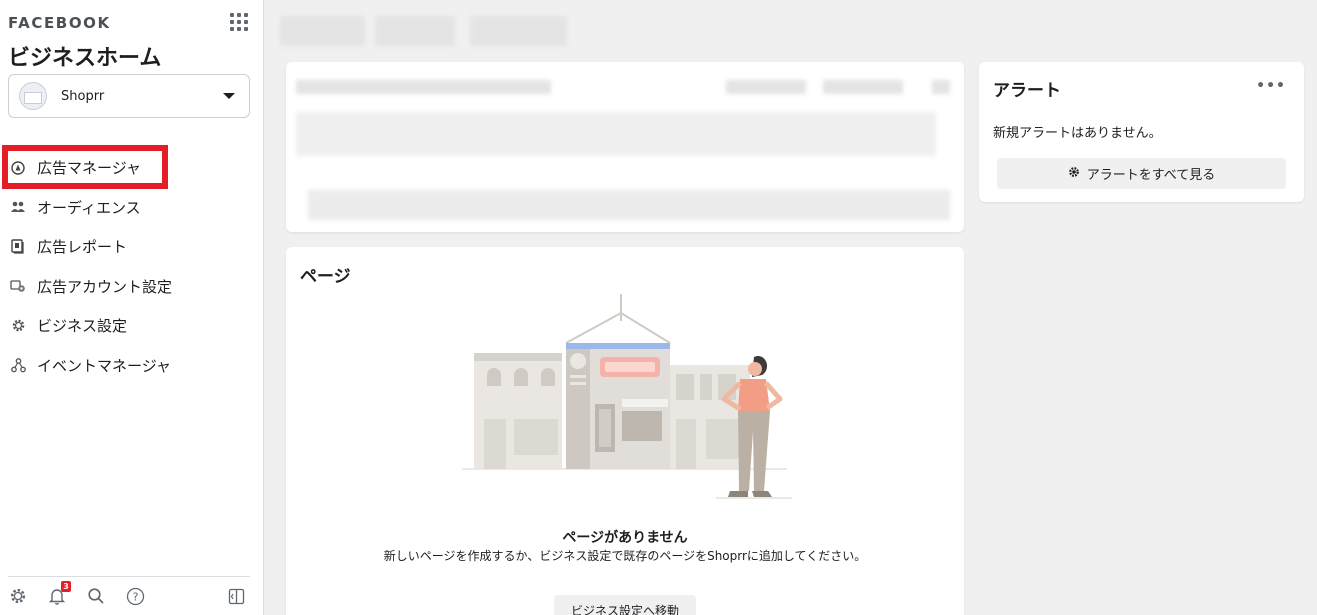  Describe the element at coordinates (229, 96) in the screenshot. I see `chevron-down-icon` at that location.